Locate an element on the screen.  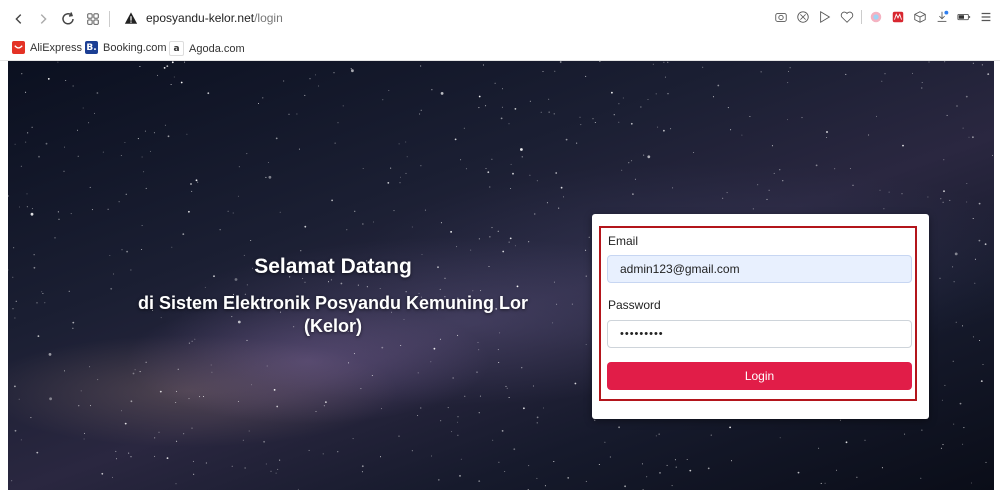
download-icon is located at coordinates (942, 17).